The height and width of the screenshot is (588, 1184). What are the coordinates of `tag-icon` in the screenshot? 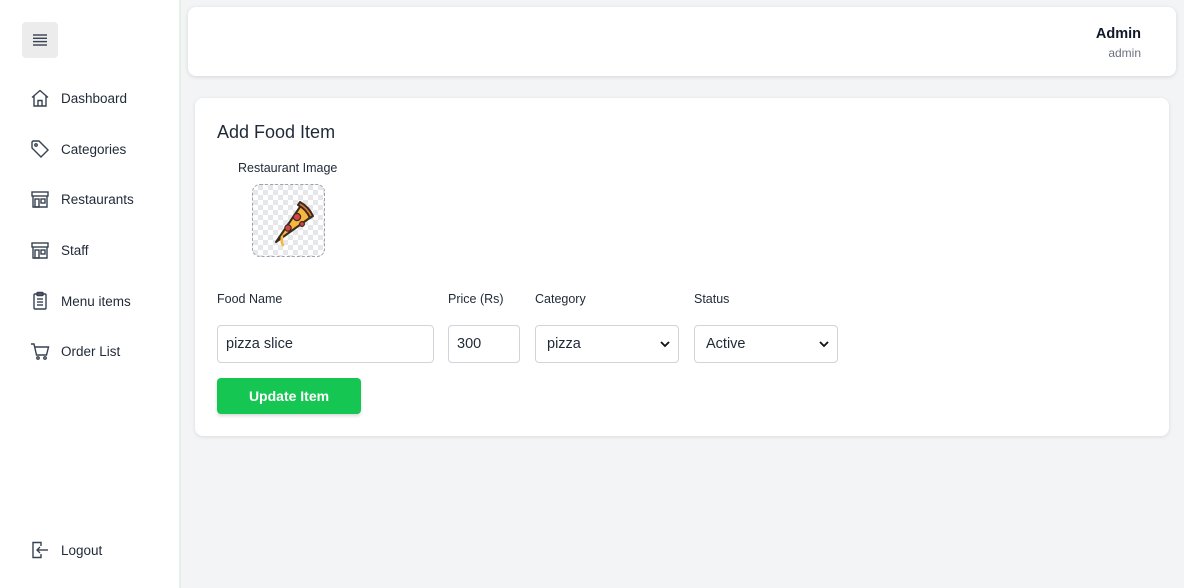 It's located at (40, 149).